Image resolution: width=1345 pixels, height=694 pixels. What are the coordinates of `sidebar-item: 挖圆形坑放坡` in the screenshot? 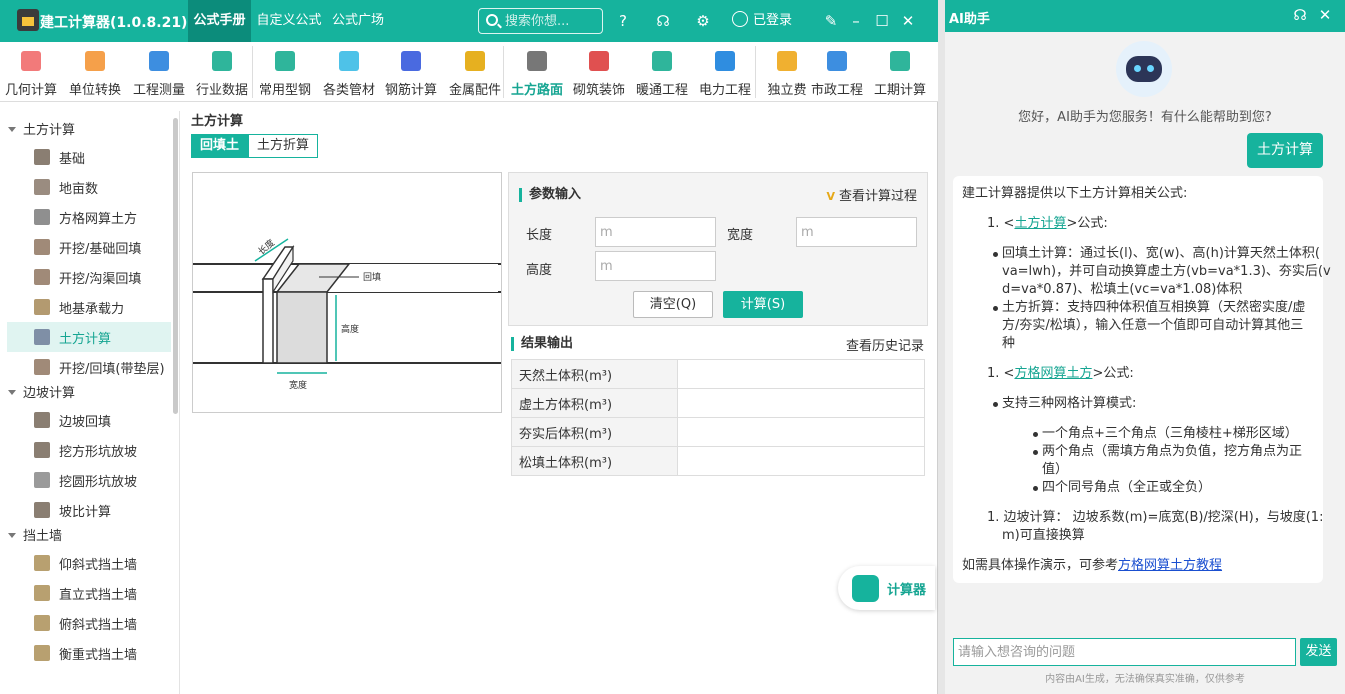 It's located at (89, 480).